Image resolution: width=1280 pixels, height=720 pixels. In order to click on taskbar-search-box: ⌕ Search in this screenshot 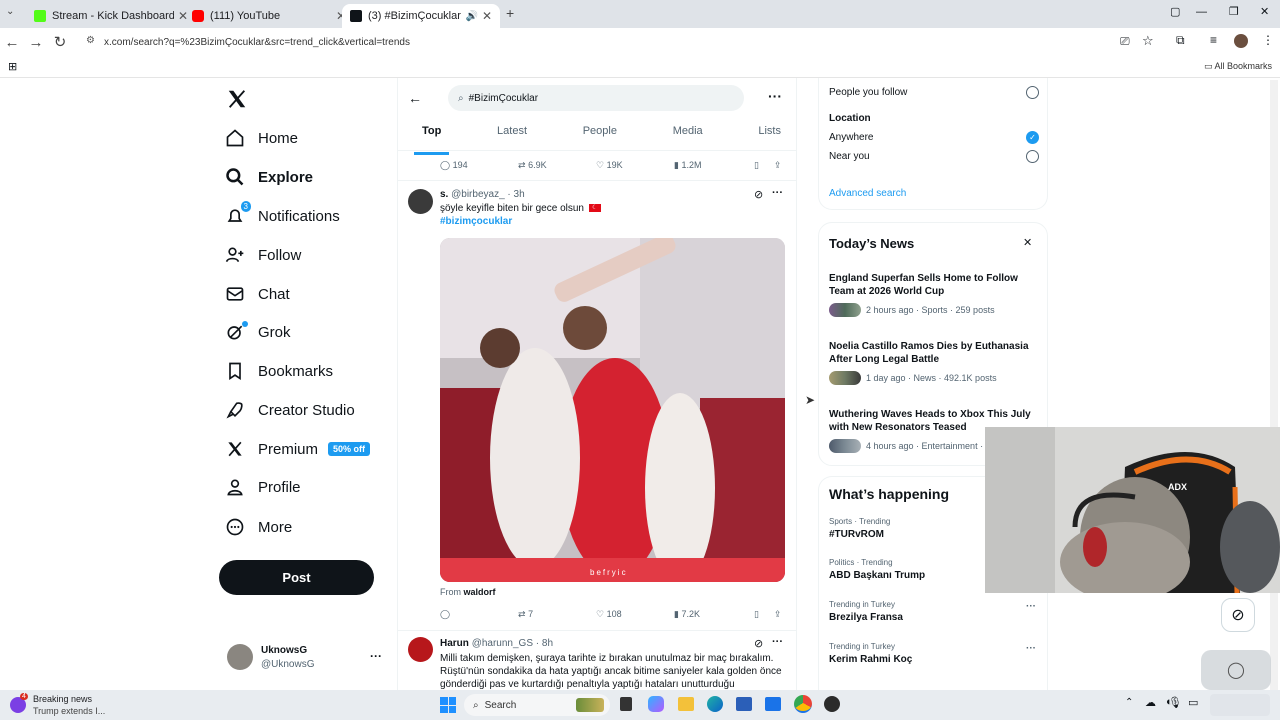, I will do `click(537, 705)`.